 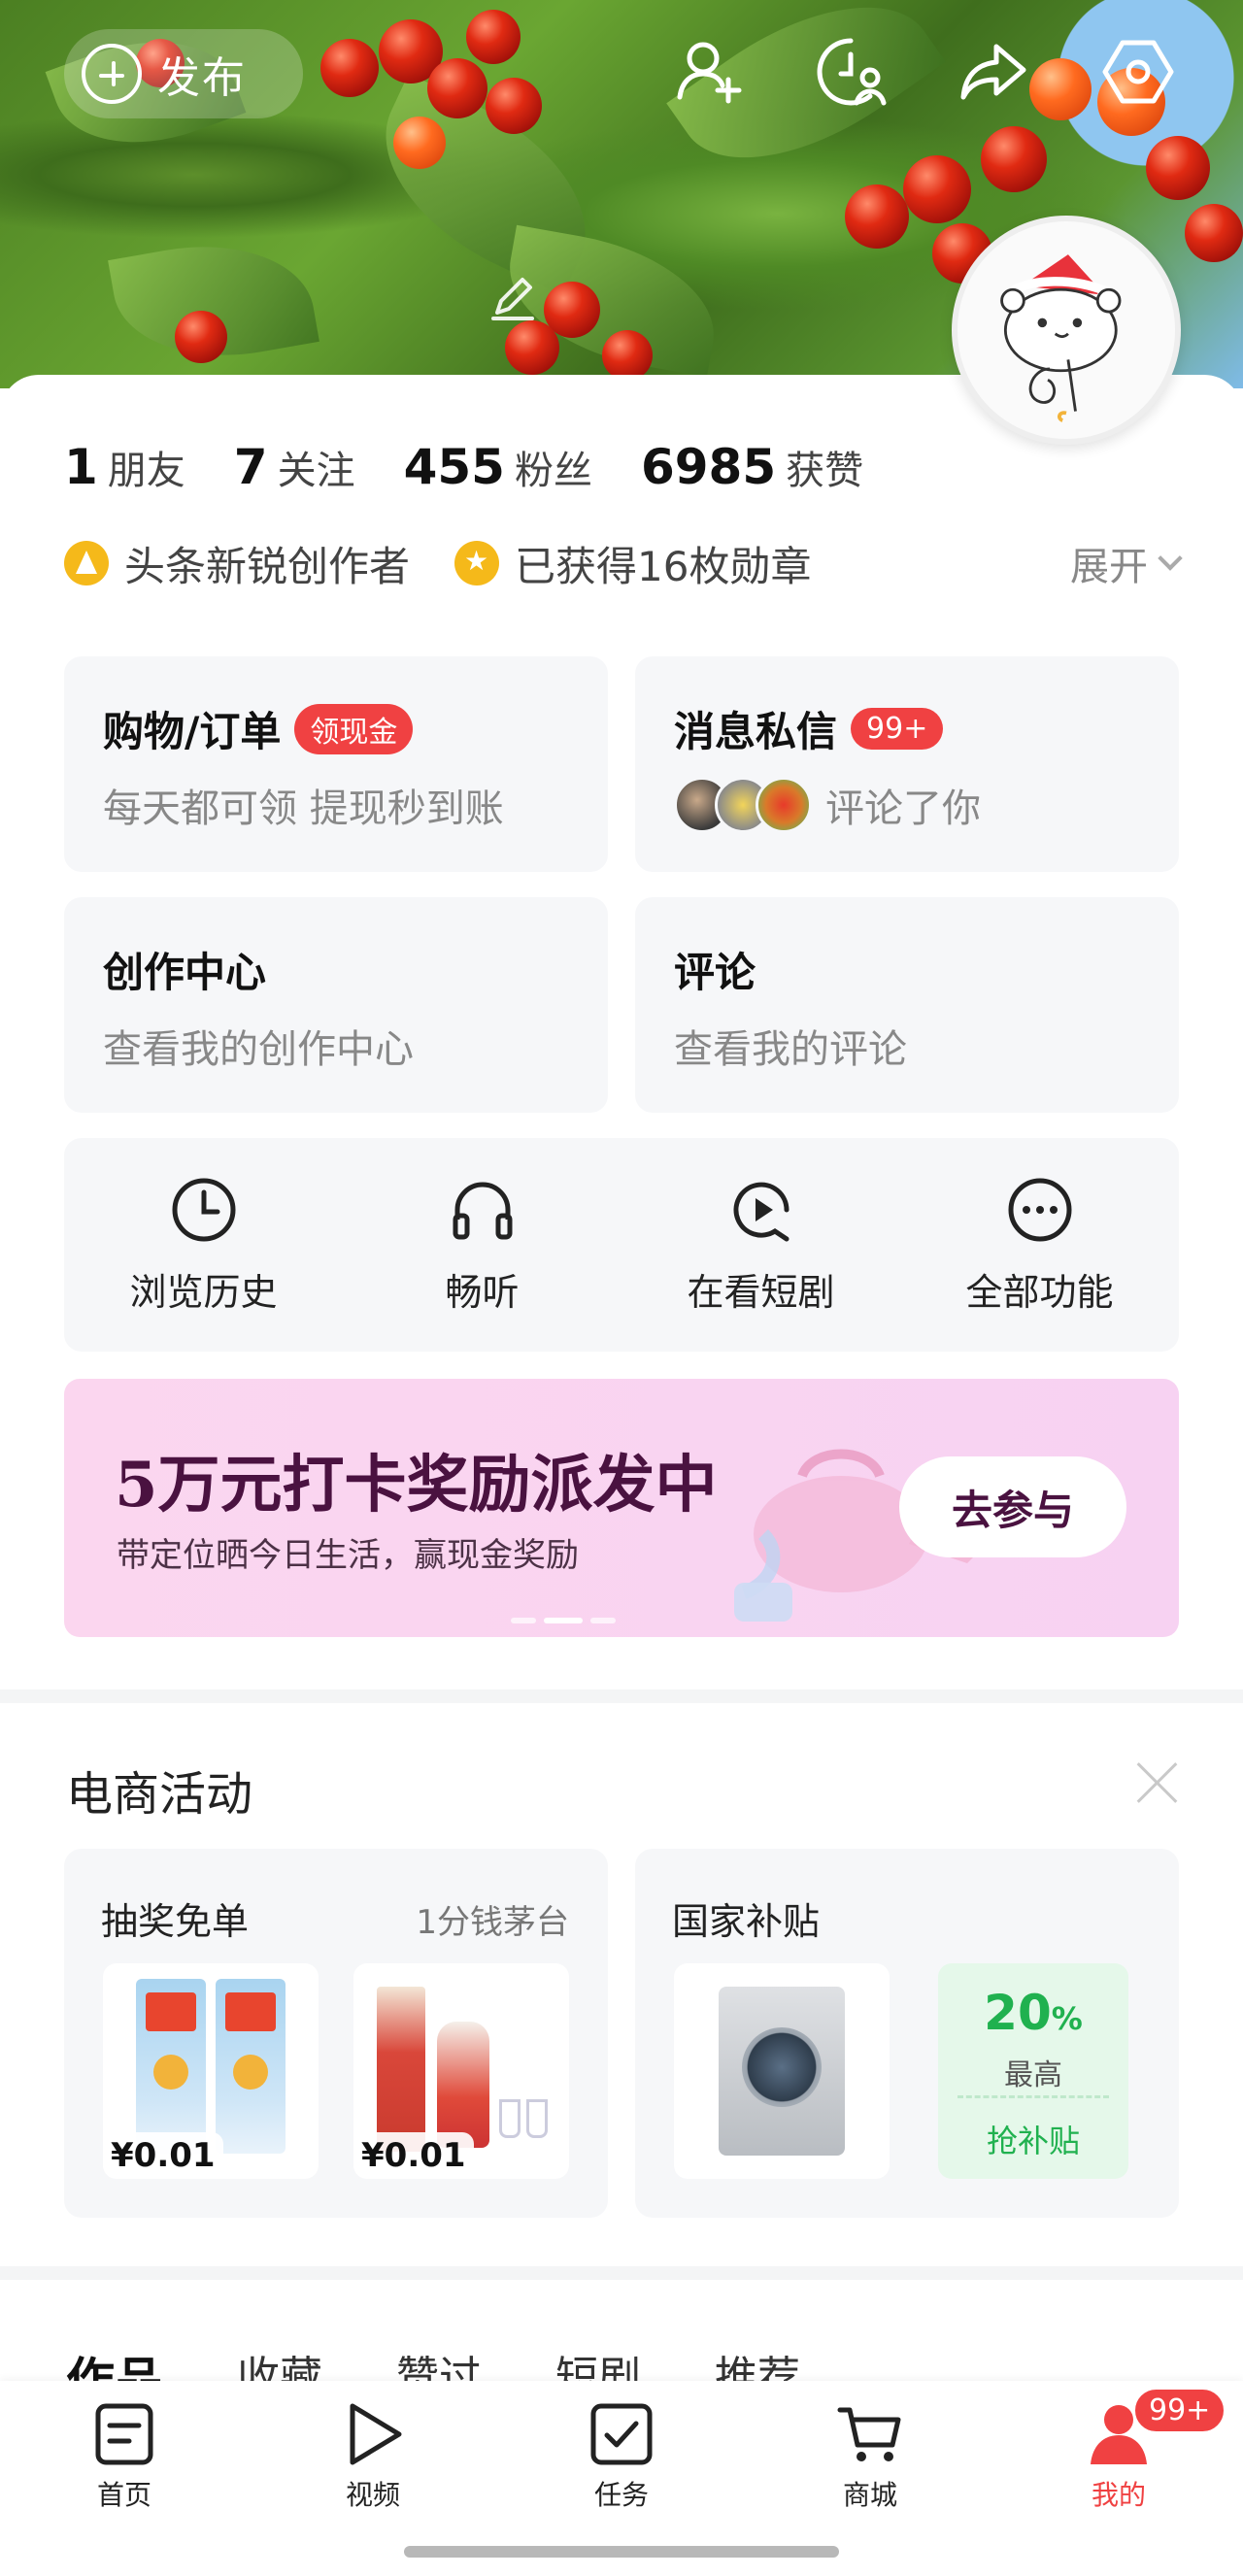 I want to click on lottery-title: 抽奖免单, so click(x=175, y=1922).